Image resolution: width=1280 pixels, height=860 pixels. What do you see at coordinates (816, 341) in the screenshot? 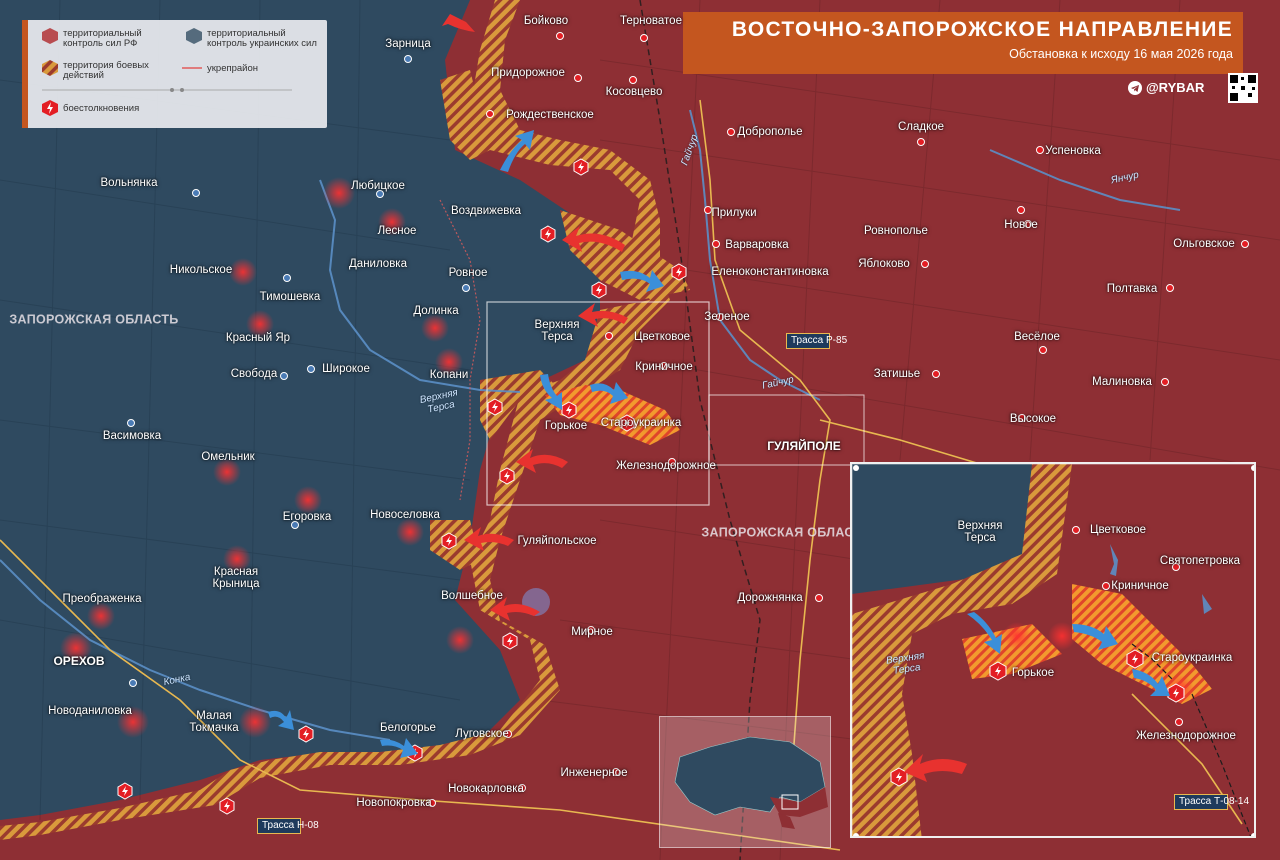
I see `road-label-r85: Трасса Р-85` at bounding box center [816, 341].